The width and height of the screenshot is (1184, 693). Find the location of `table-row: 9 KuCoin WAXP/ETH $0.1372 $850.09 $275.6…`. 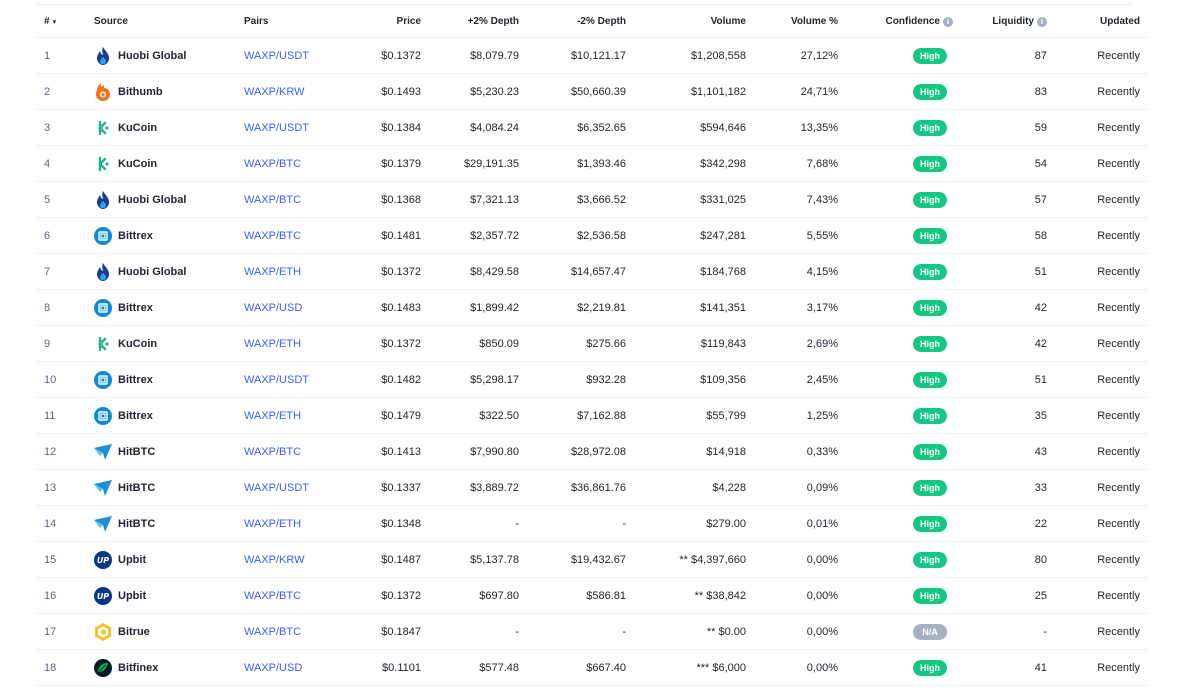

table-row: 9 KuCoin WAXP/ETH $0.1372 $850.09 $275.6… is located at coordinates (592, 343).